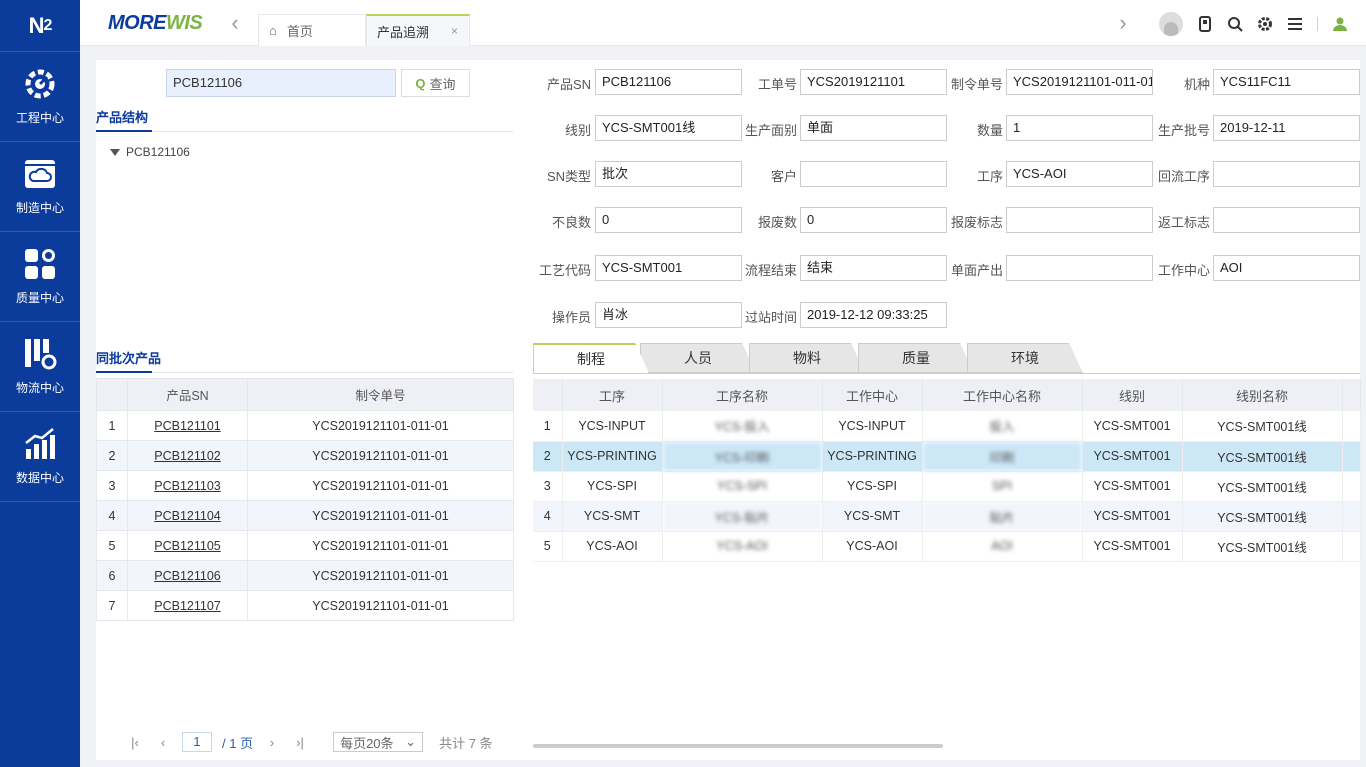 This screenshot has height=767, width=1366. Describe the element at coordinates (872, 516) in the screenshot. I see `cell-wc: YCS-SMT` at that location.